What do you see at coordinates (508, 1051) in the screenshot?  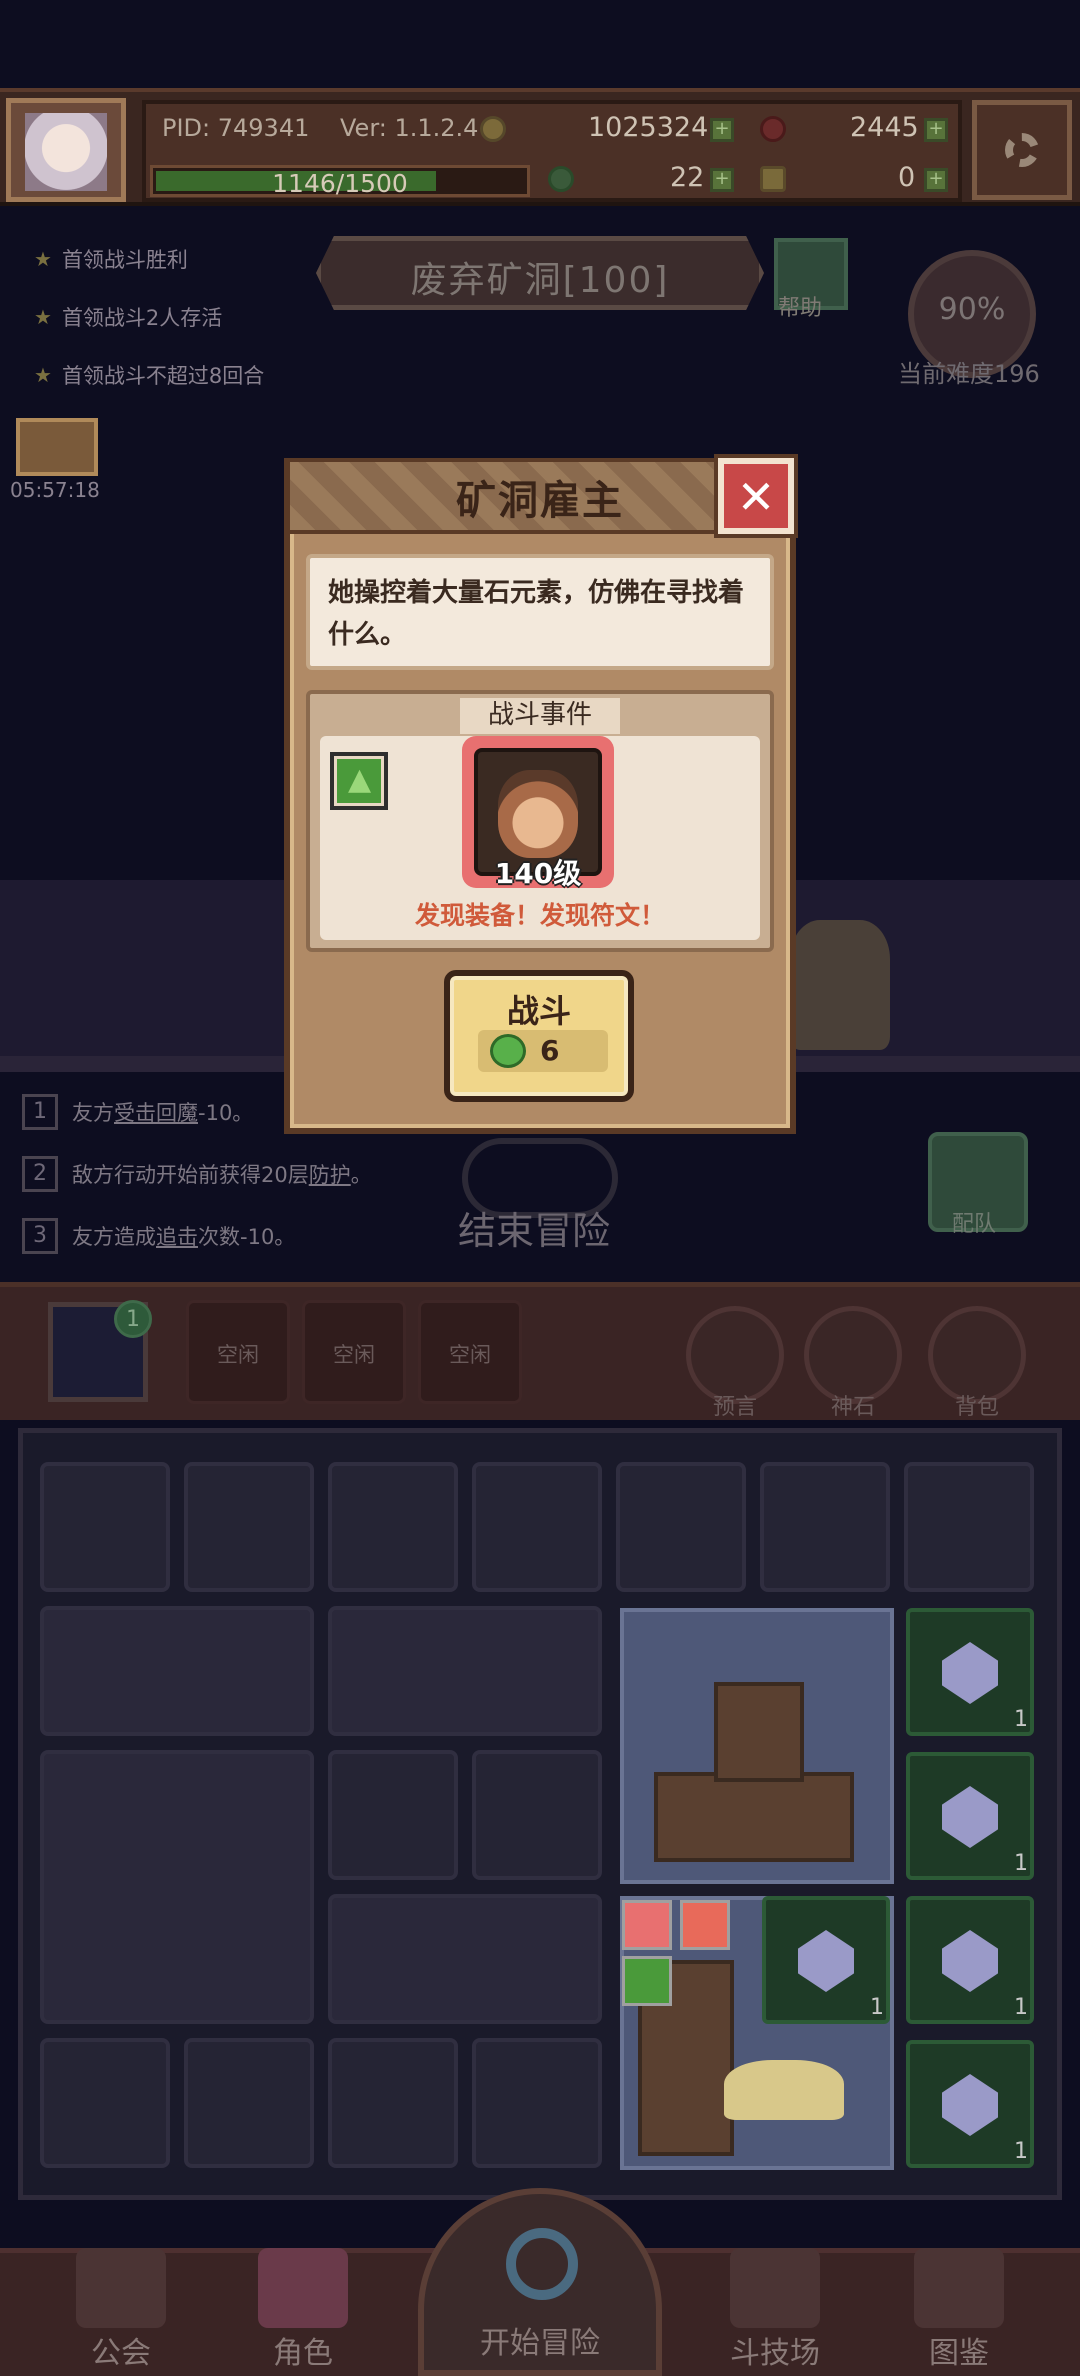 I see `green-gem-icon` at bounding box center [508, 1051].